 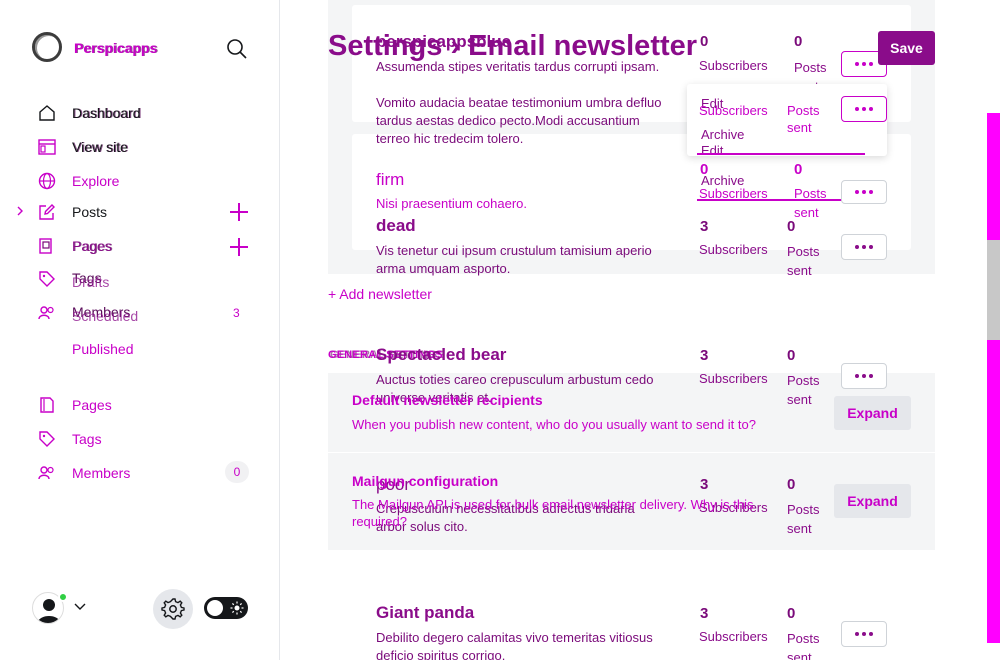 I want to click on nav-pages: Pages Pages, so click(x=75, y=246).